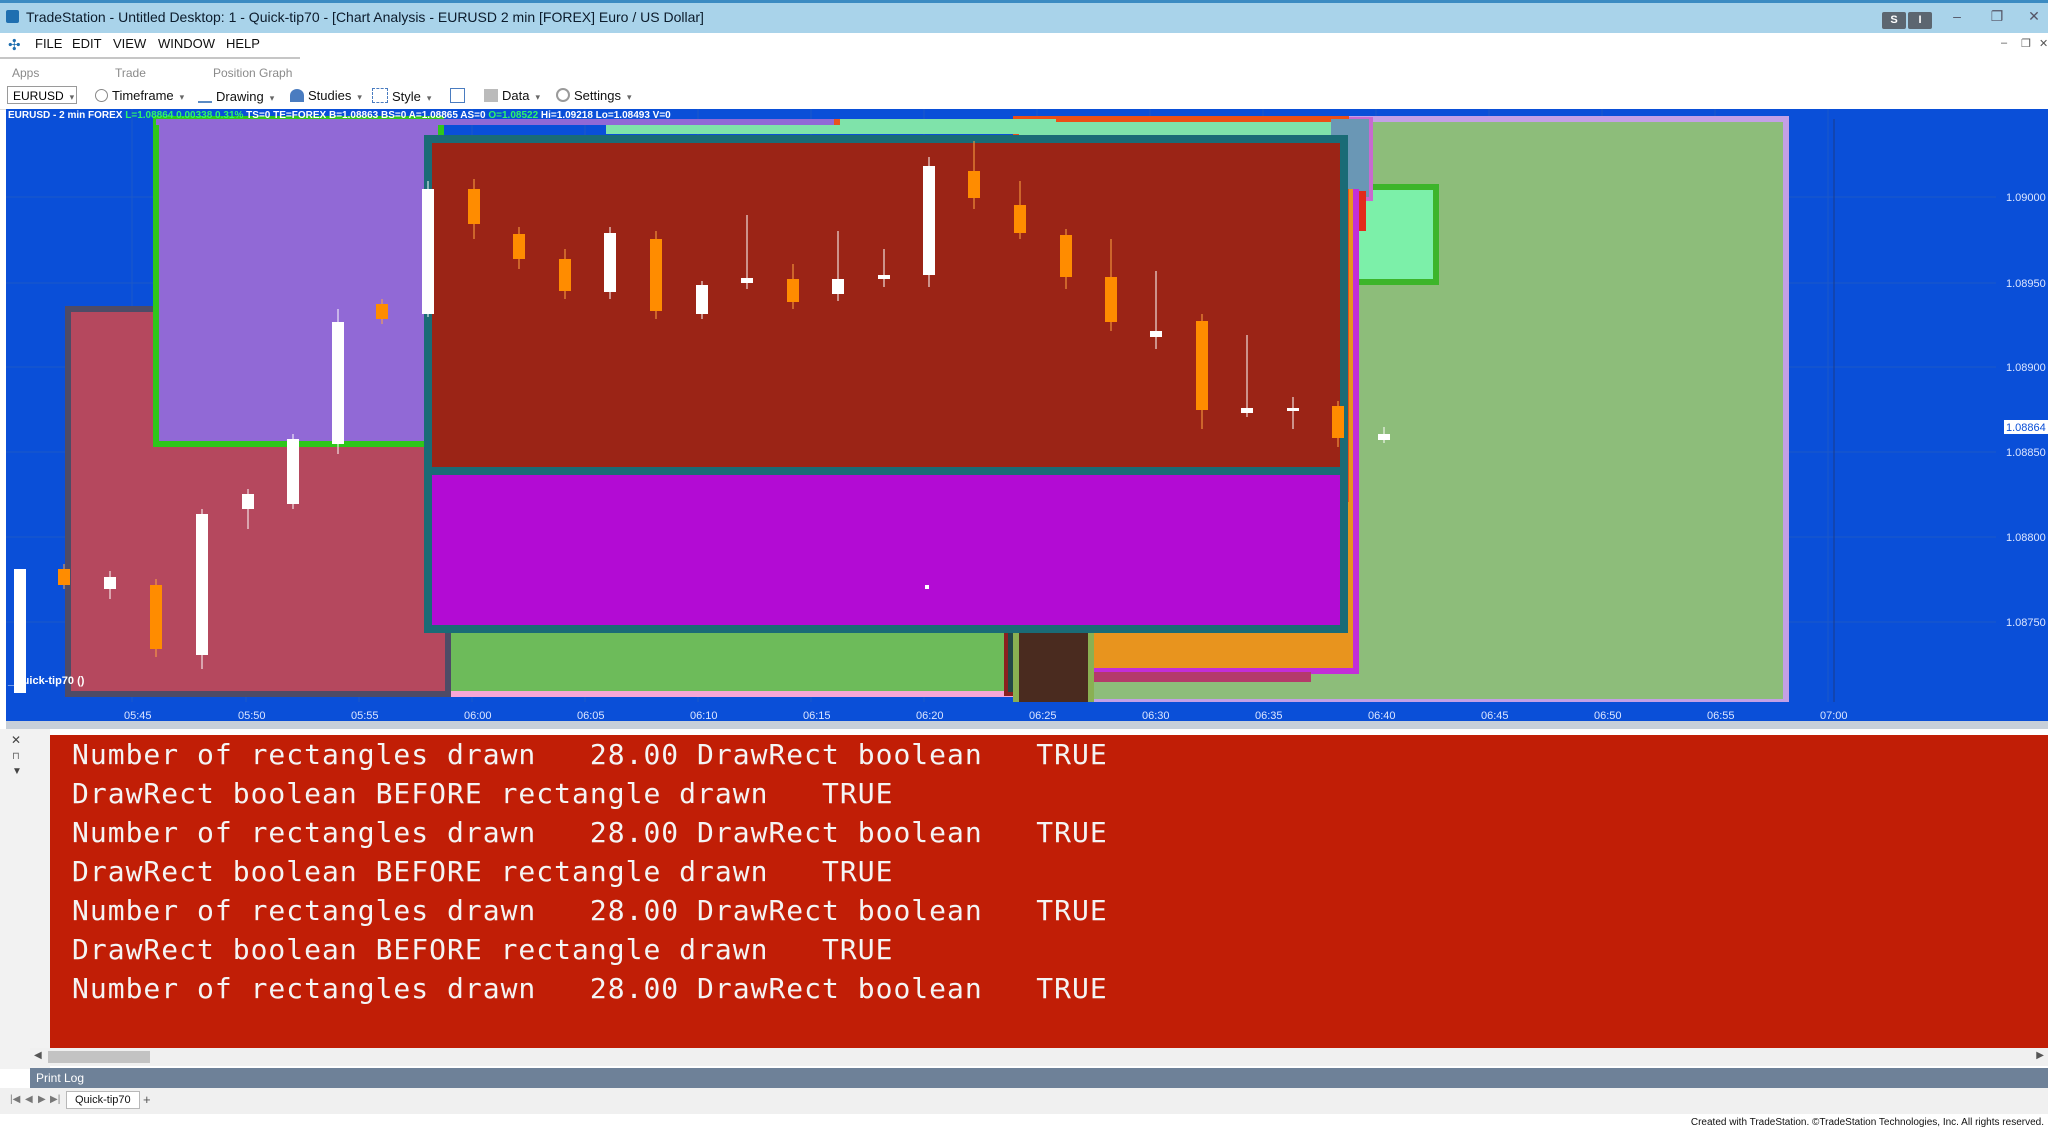 The image size is (2048, 1130). What do you see at coordinates (243, 43) in the screenshot?
I see `menu-help: HELP` at bounding box center [243, 43].